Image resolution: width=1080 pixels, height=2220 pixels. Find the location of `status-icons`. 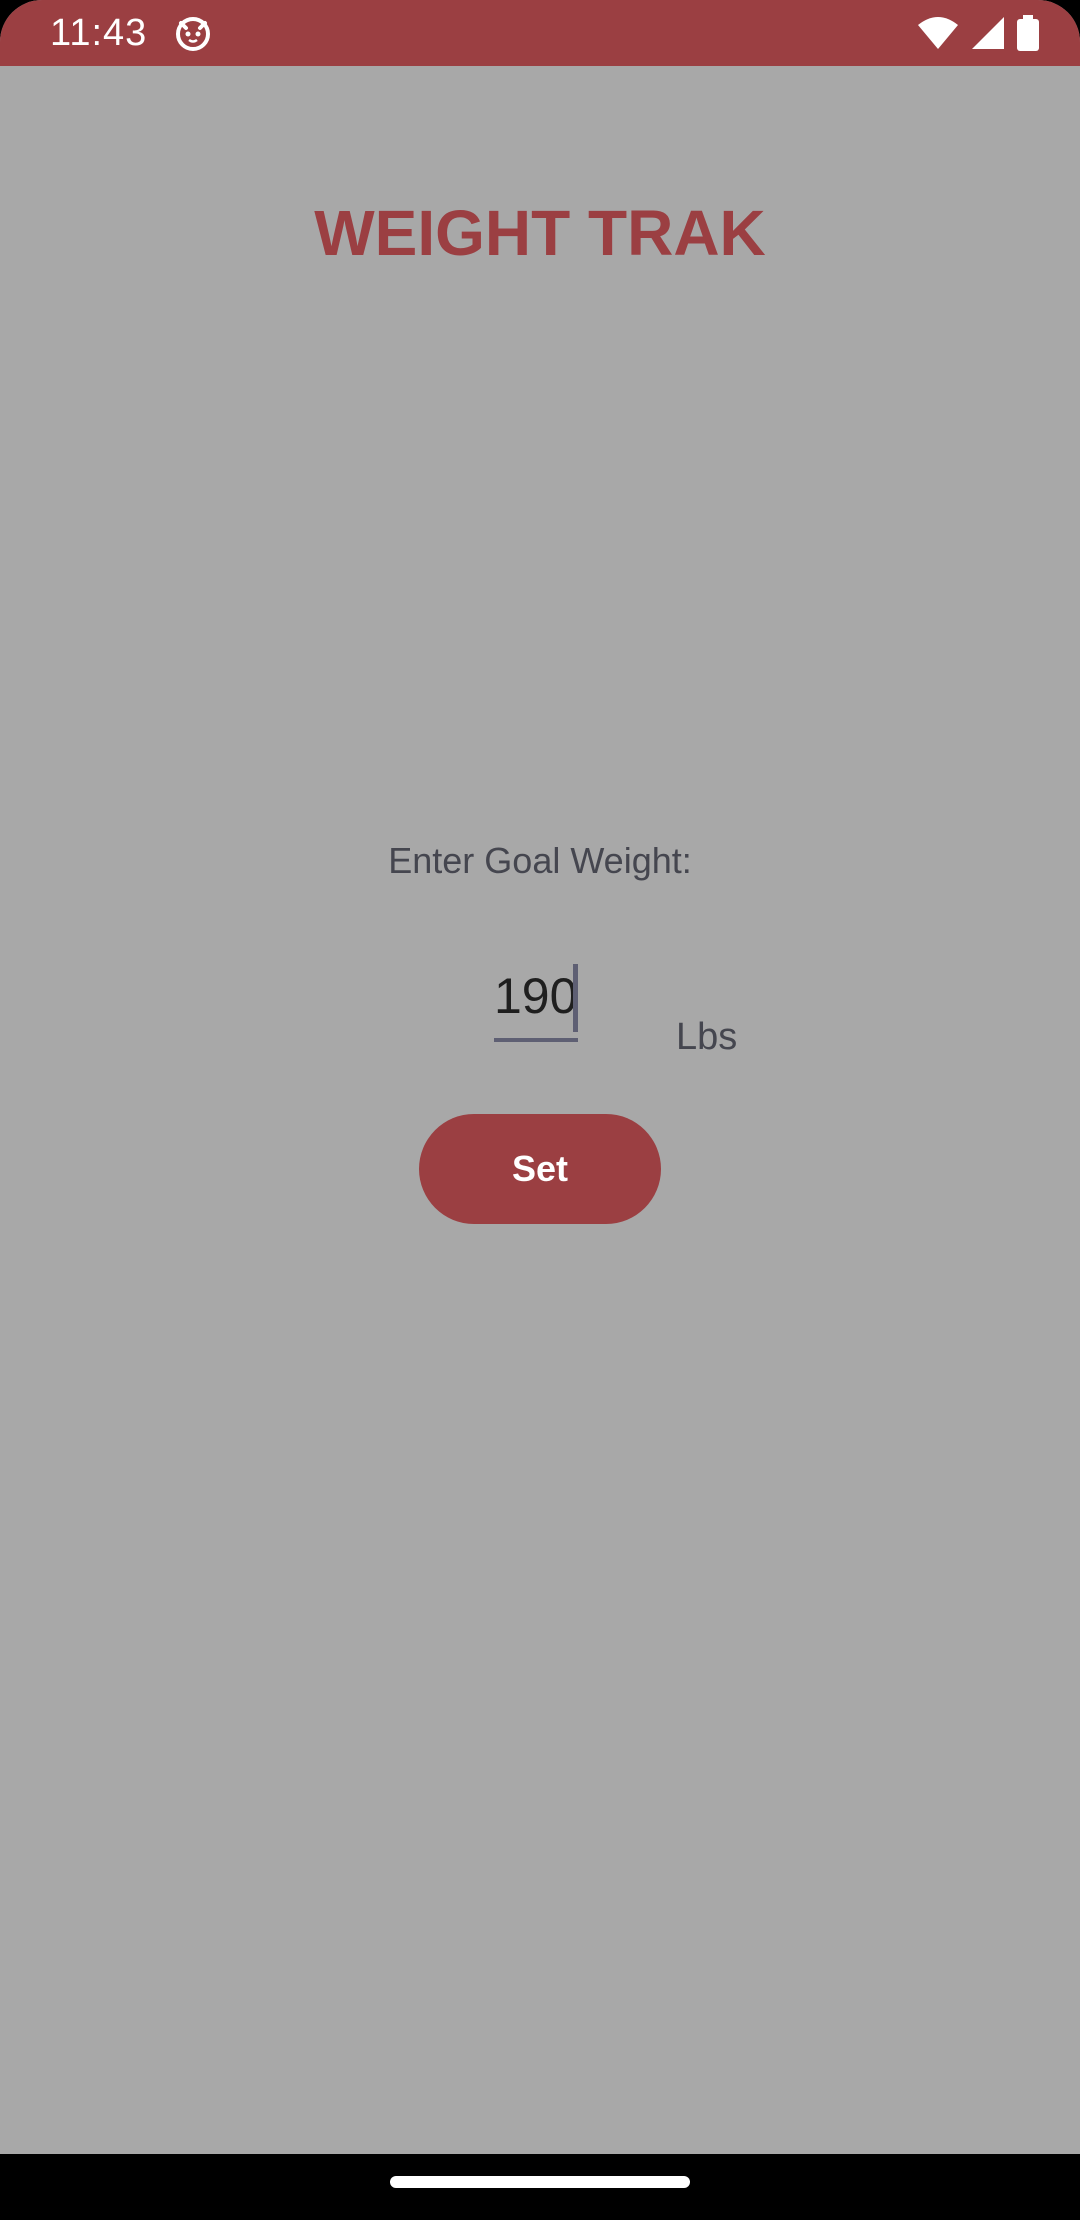

status-icons is located at coordinates (978, 33).